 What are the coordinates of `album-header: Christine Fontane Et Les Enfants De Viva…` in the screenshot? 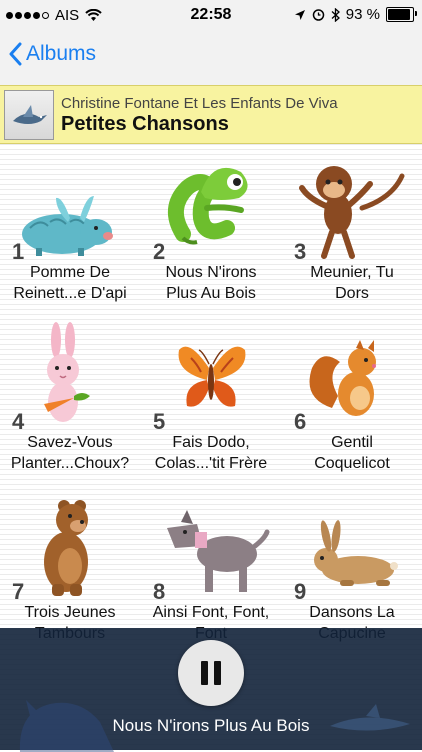 It's located at (211, 114).